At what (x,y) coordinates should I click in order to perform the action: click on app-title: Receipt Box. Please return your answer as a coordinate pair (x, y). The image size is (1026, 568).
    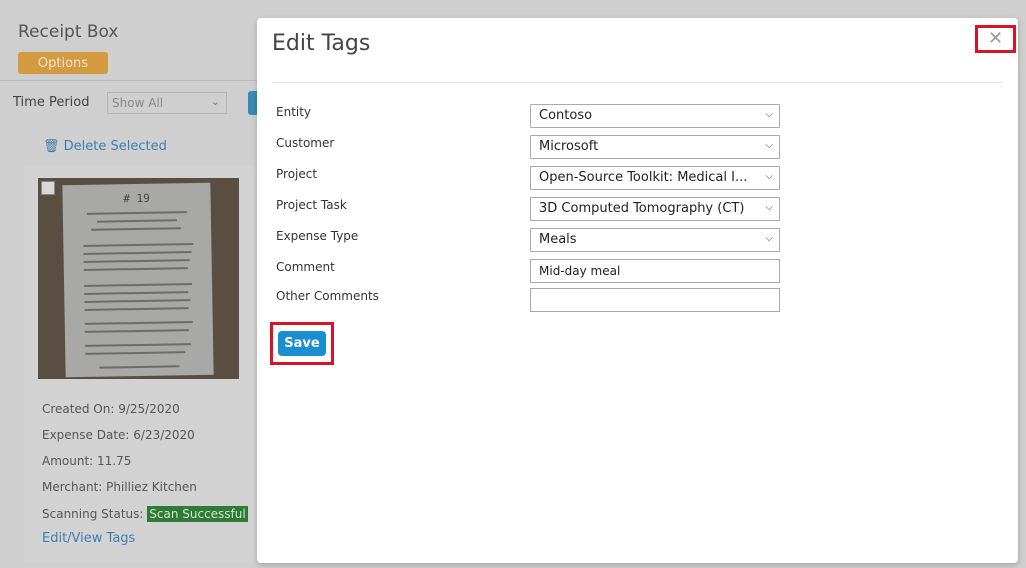
    Looking at the image, I should click on (68, 32).